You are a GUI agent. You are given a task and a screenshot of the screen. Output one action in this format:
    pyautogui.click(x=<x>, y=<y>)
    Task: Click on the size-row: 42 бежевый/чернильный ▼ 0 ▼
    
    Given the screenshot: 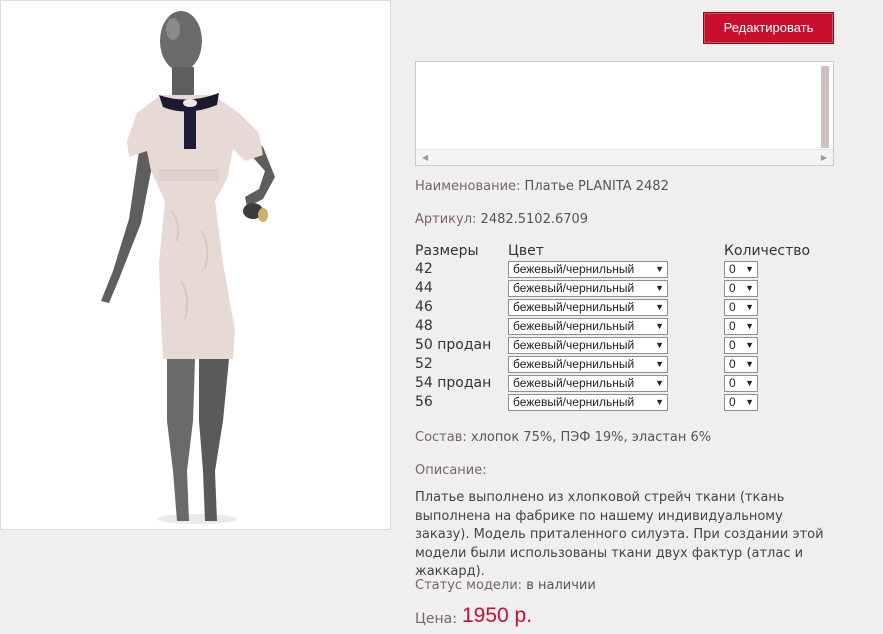 What is the action you would take?
    pyautogui.click(x=625, y=269)
    